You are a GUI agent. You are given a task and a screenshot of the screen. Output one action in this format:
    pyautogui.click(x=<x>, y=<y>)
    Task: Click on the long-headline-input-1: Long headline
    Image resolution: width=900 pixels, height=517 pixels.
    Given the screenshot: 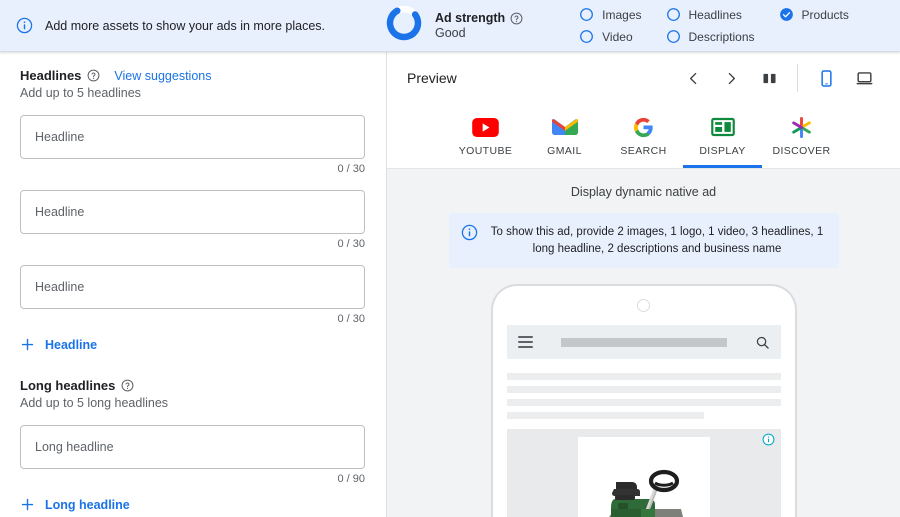 What is the action you would take?
    pyautogui.click(x=192, y=447)
    